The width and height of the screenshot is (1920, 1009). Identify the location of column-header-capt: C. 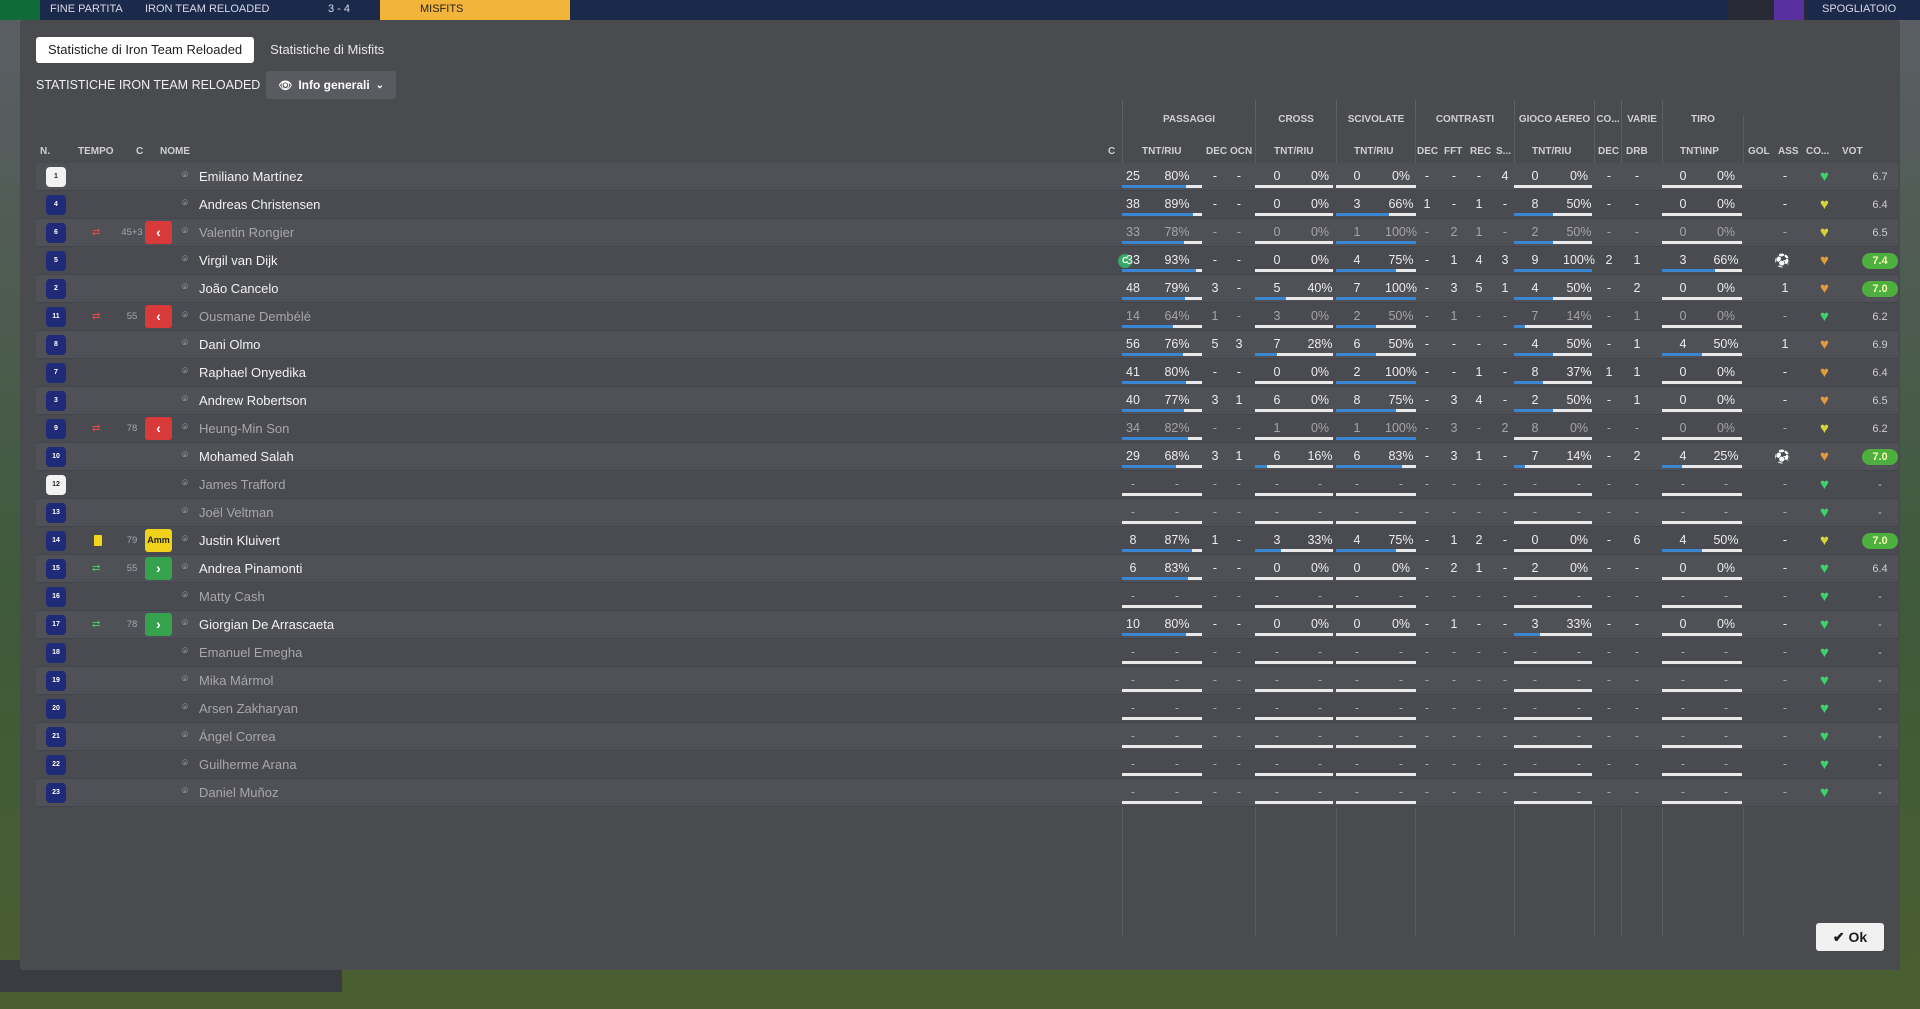
(1111, 151).